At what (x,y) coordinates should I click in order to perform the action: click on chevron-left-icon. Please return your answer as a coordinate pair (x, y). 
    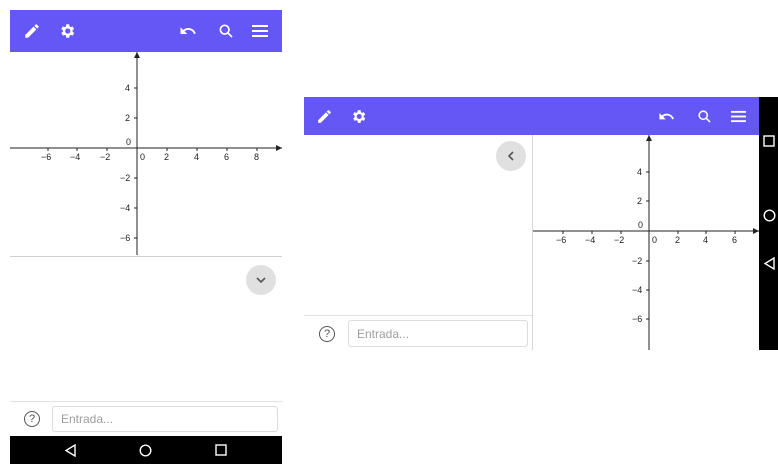
    Looking at the image, I should click on (511, 156).